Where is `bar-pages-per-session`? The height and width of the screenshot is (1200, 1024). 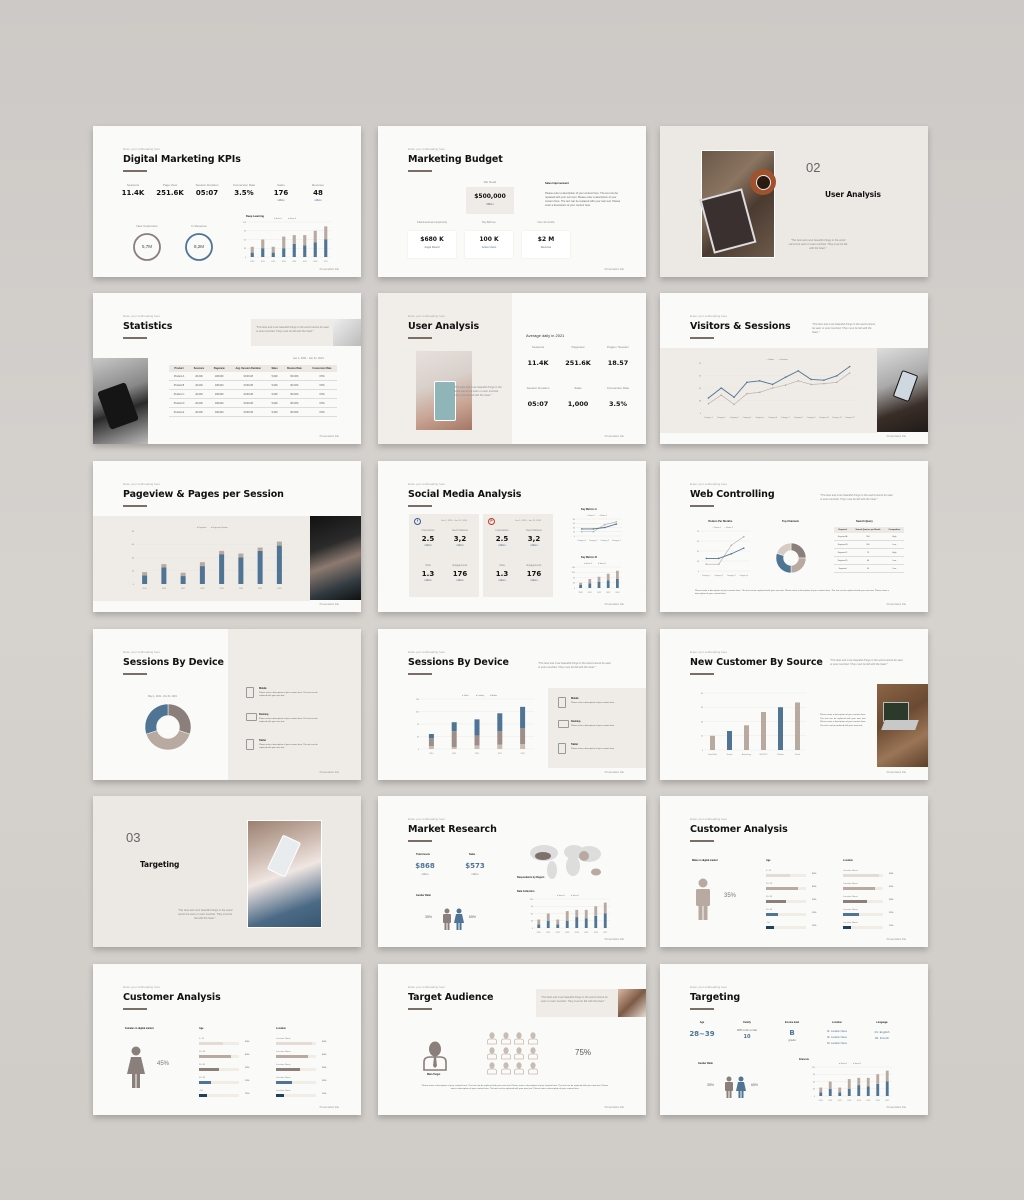 bar-pages-per-session is located at coordinates (202, 564).